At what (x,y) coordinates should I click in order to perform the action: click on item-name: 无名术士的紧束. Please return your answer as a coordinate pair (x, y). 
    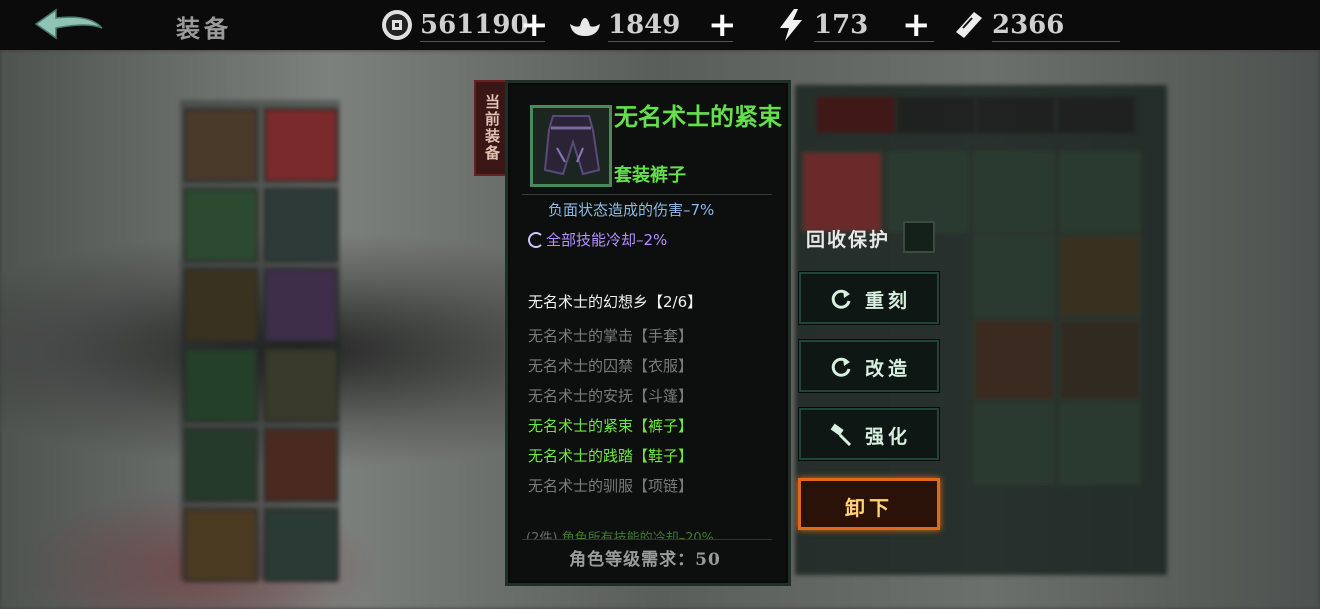
    Looking at the image, I should click on (698, 116).